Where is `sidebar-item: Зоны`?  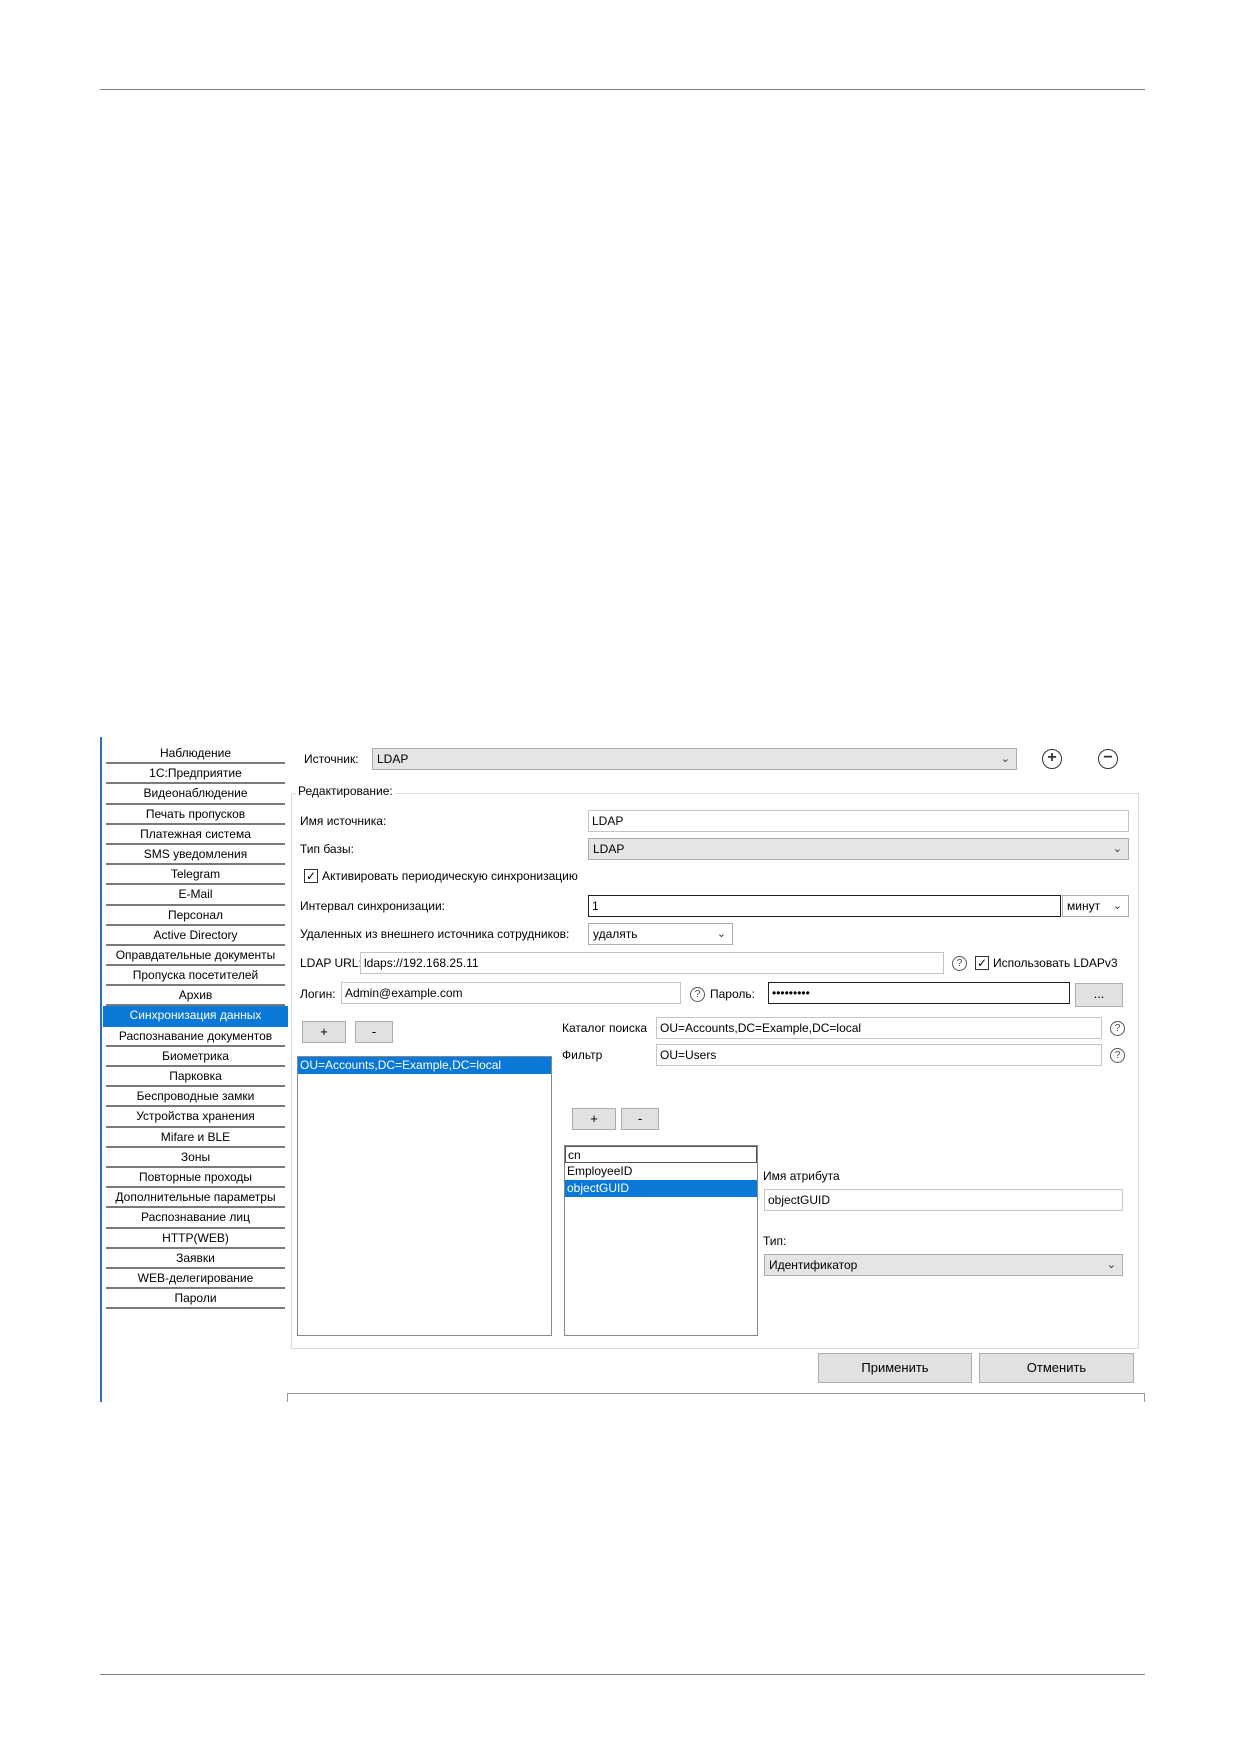
sidebar-item: Зоны is located at coordinates (195, 1157).